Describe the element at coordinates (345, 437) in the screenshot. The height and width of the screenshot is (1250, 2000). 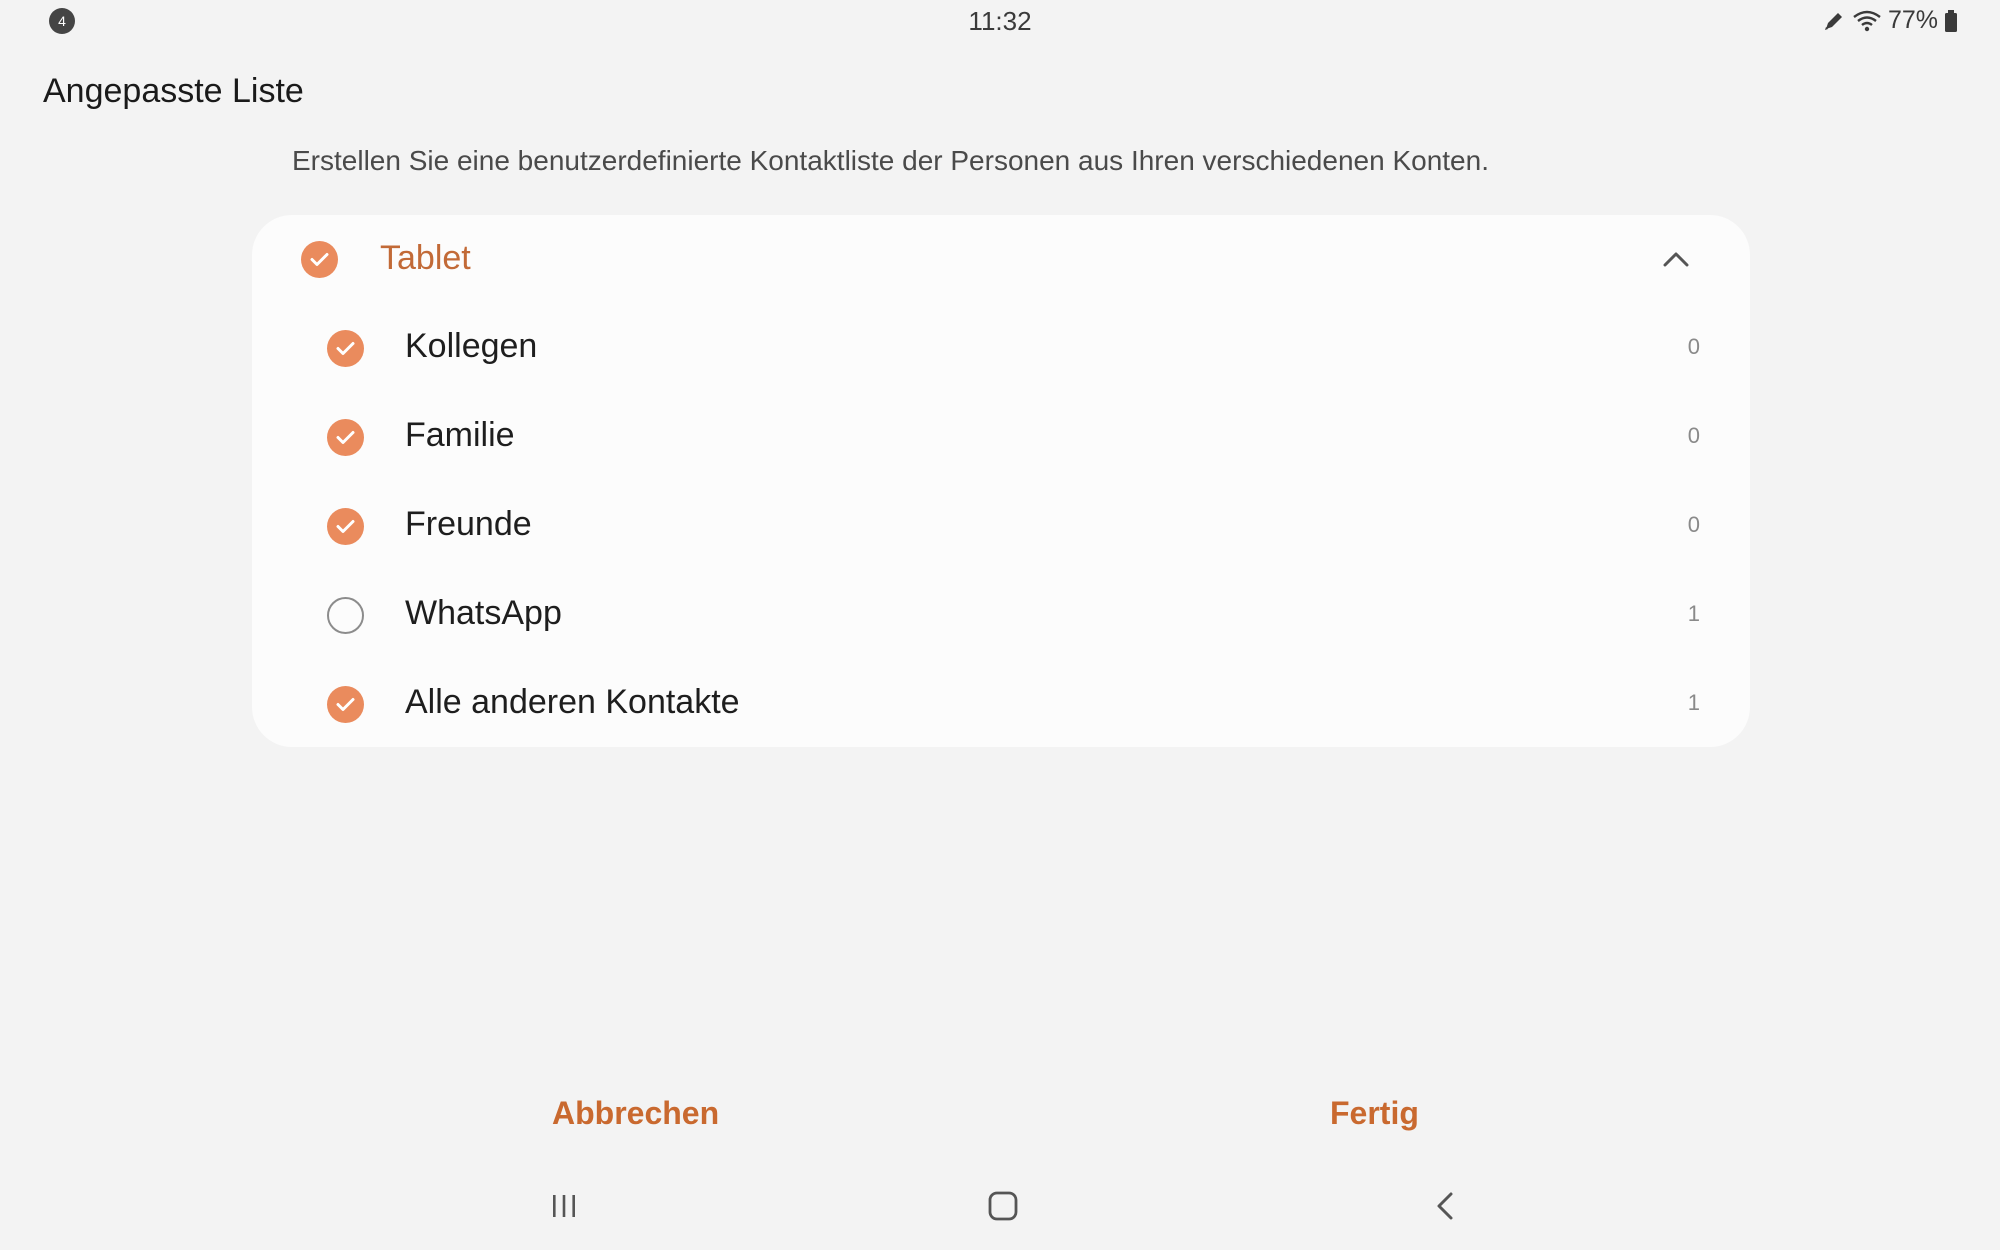
I see `checkbox-familie` at that location.